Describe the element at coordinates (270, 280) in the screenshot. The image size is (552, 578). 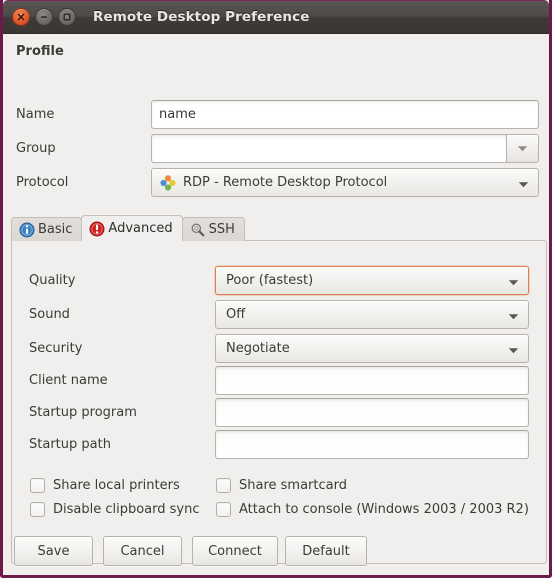
I see `quality-value: Poor (fastest)` at that location.